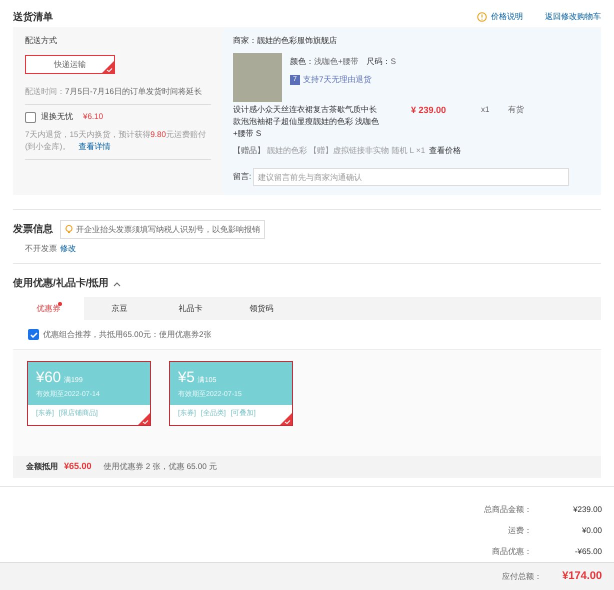 Image resolution: width=614 pixels, height=590 pixels. What do you see at coordinates (68, 248) in the screenshot?
I see `edit-link: 修改` at bounding box center [68, 248].